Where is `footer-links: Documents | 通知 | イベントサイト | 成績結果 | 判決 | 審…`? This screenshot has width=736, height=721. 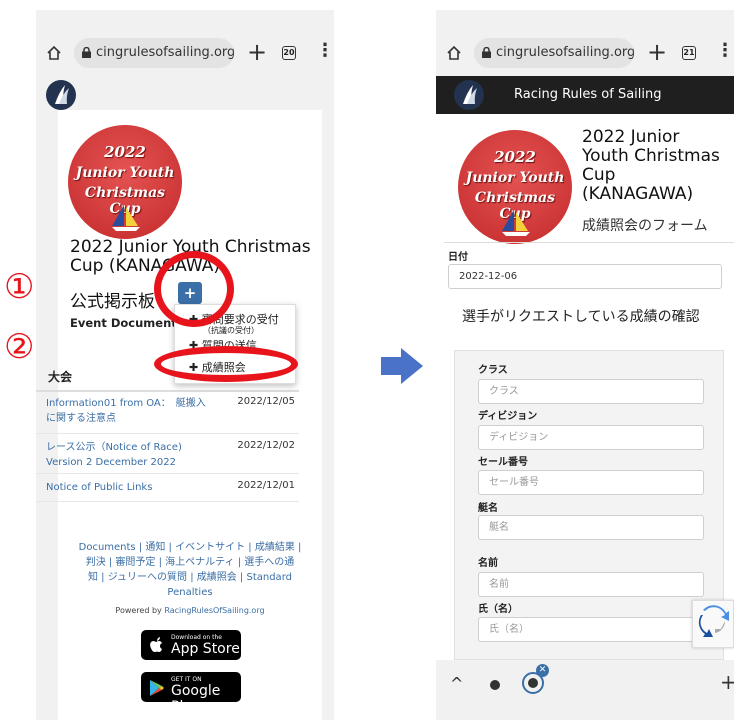 footer-links: Documents | 通知 | イベントサイト | 成績結果 | 判決 | 審… is located at coordinates (190, 570).